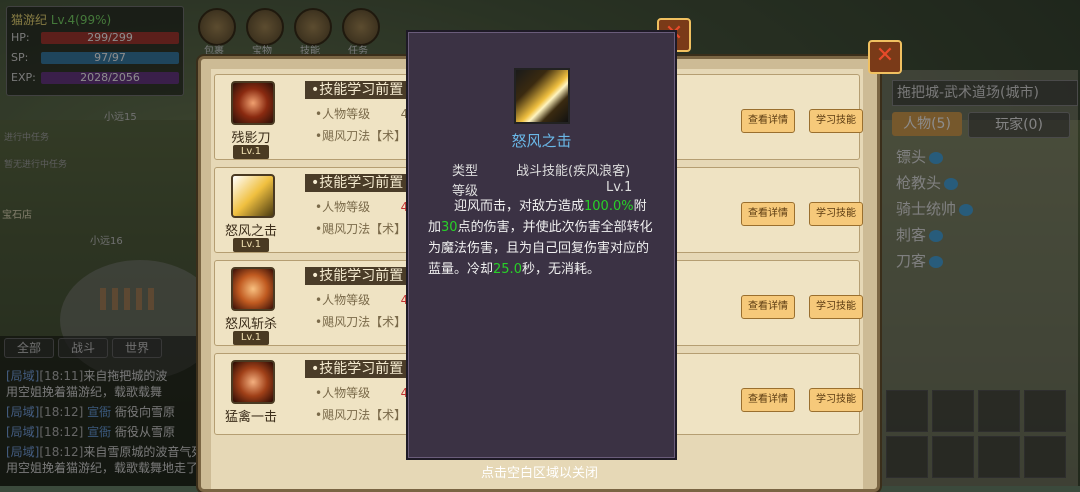 The image size is (1080, 492). What do you see at coordinates (250, 324) in the screenshot?
I see `skill-name: 怒风斩杀` at bounding box center [250, 324].